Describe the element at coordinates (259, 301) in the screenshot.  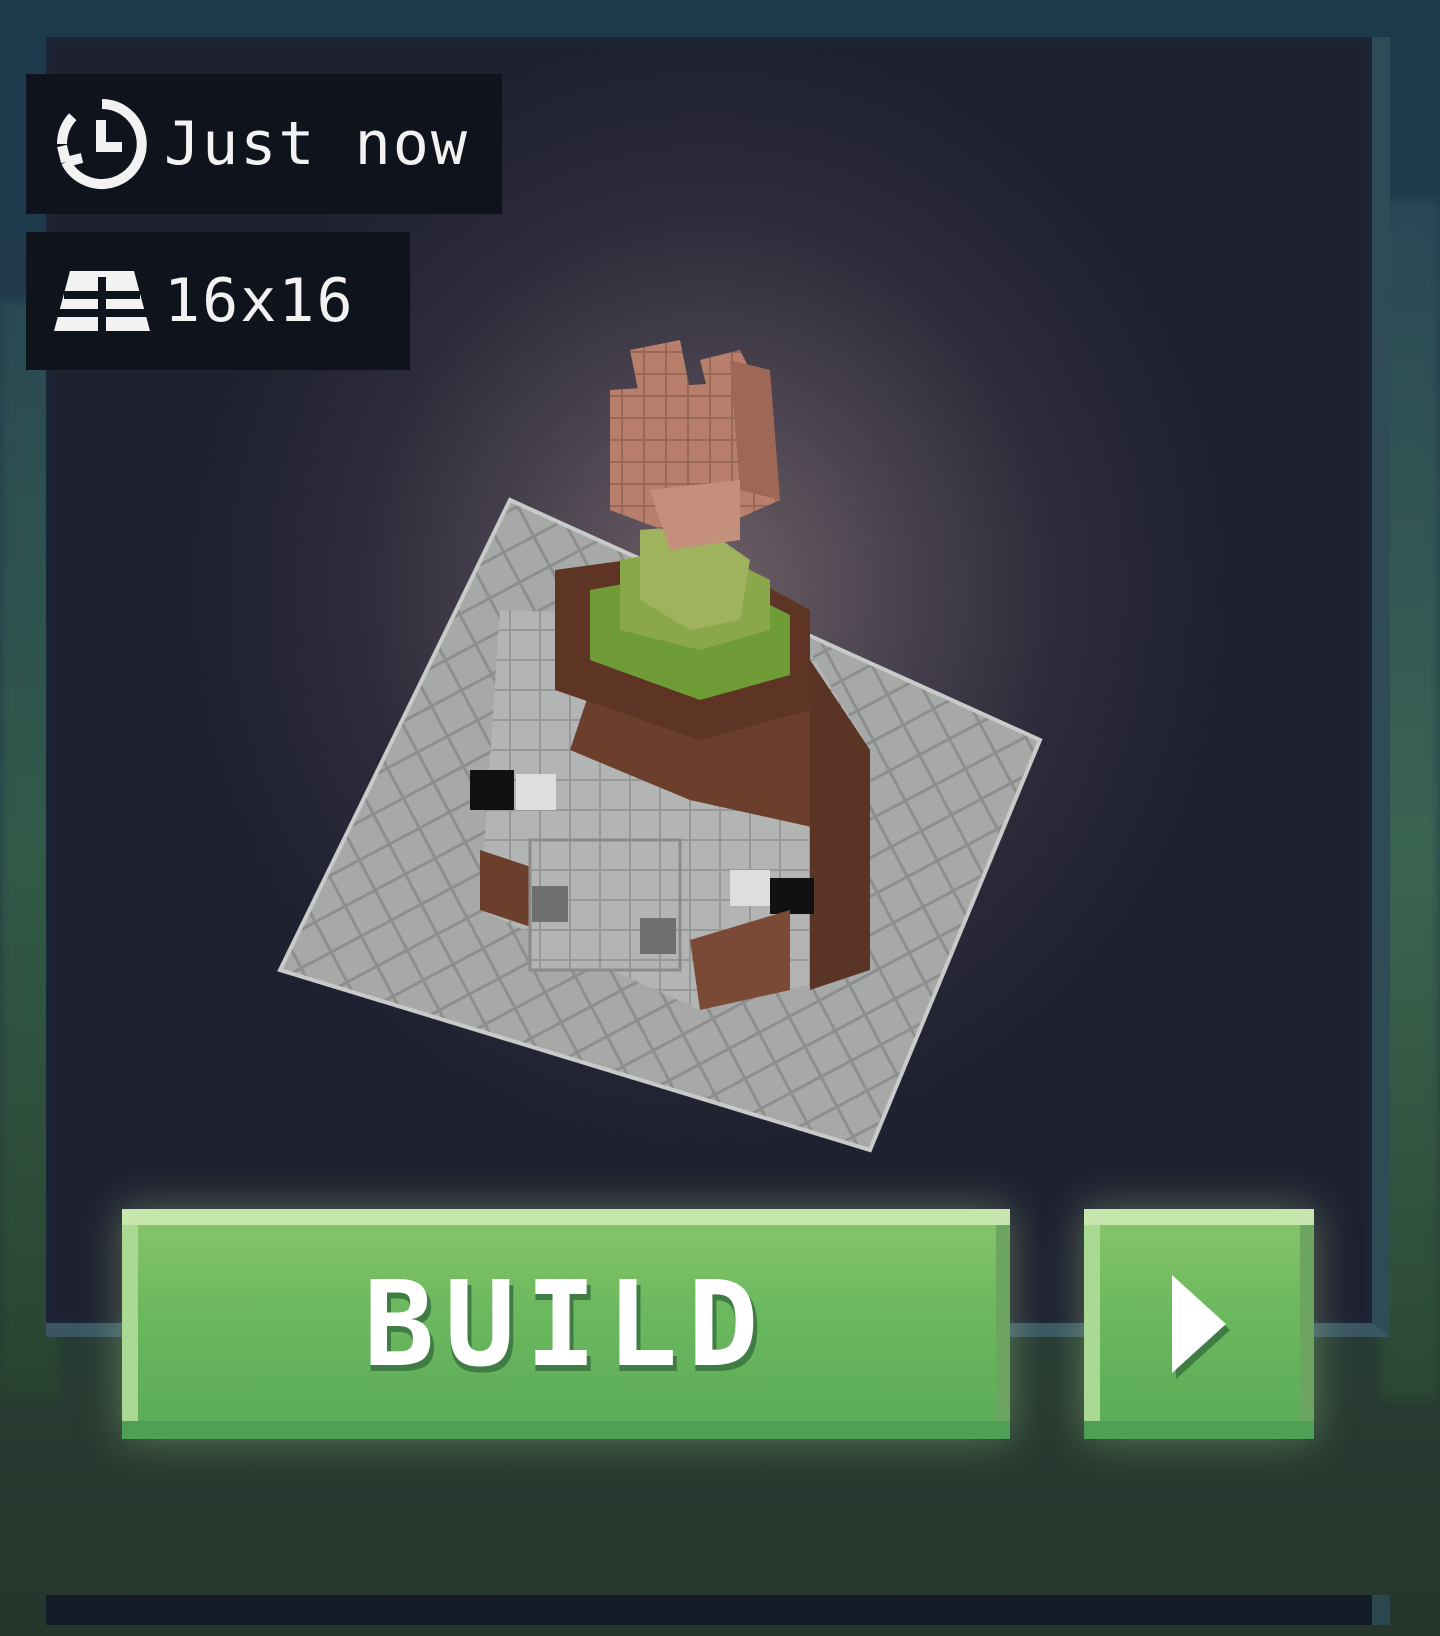
I see `plot-size-text: 16x16` at that location.